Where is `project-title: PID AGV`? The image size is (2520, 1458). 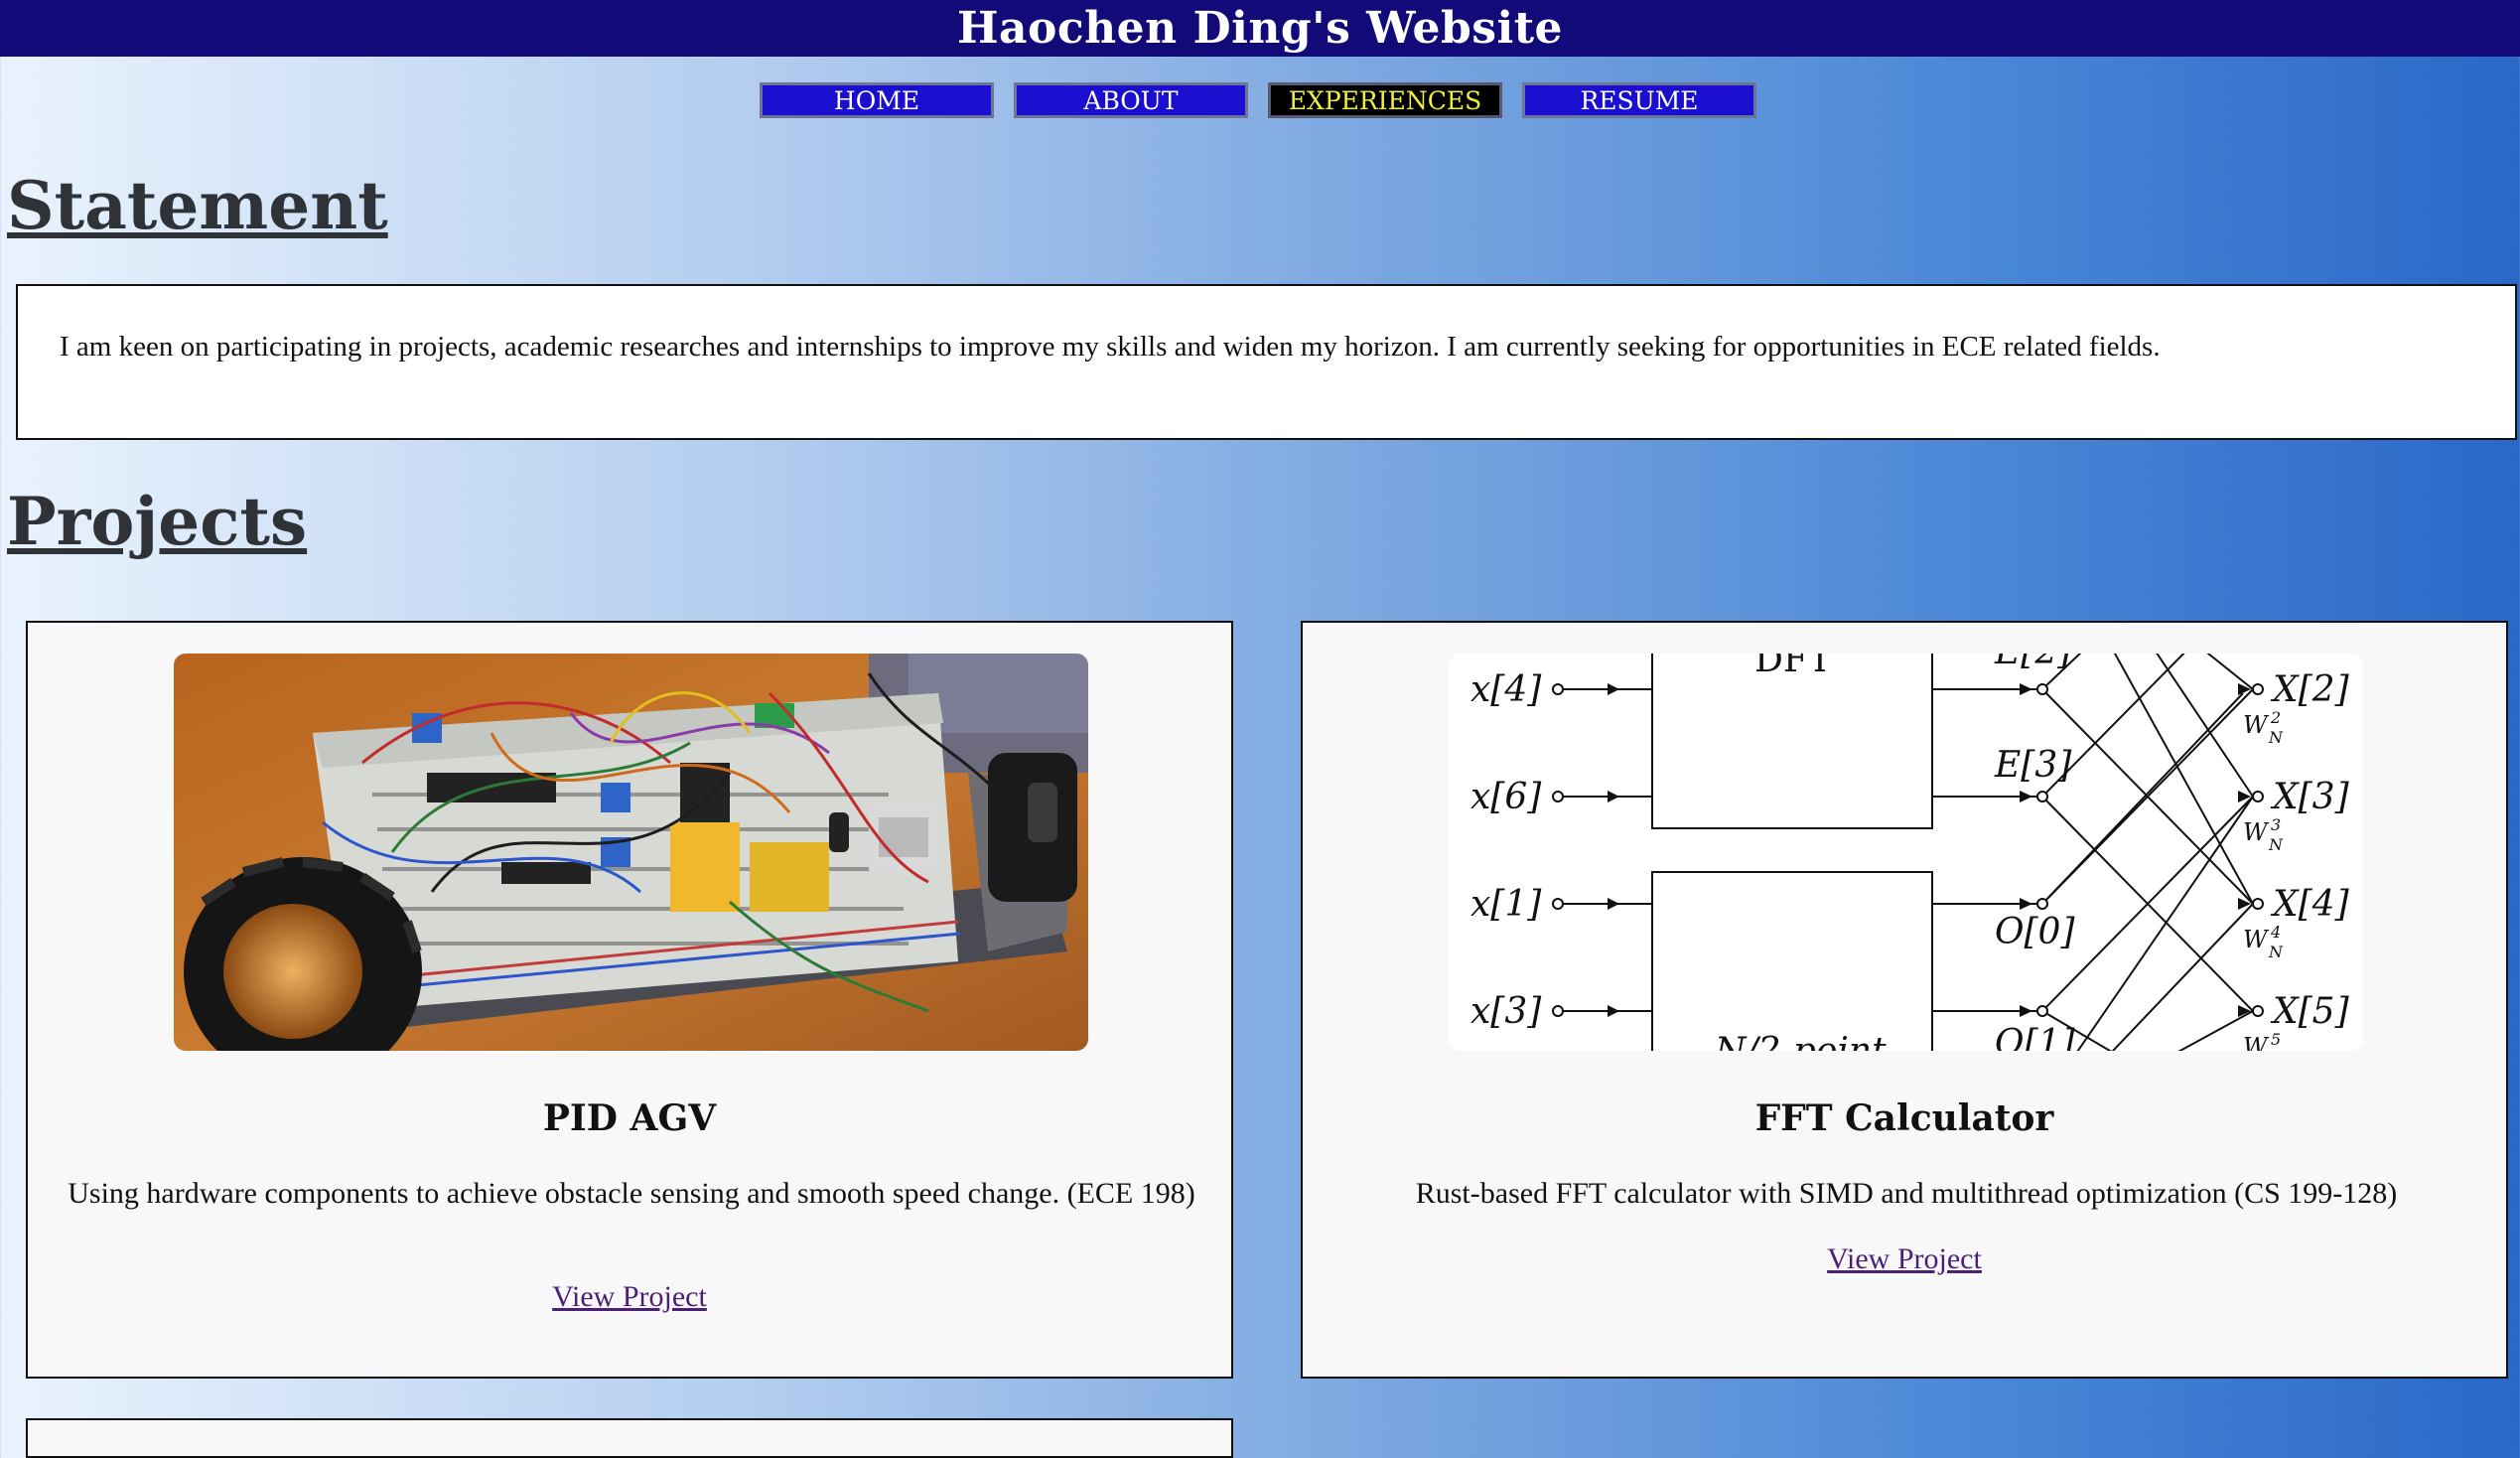
project-title: PID AGV is located at coordinates (629, 1118).